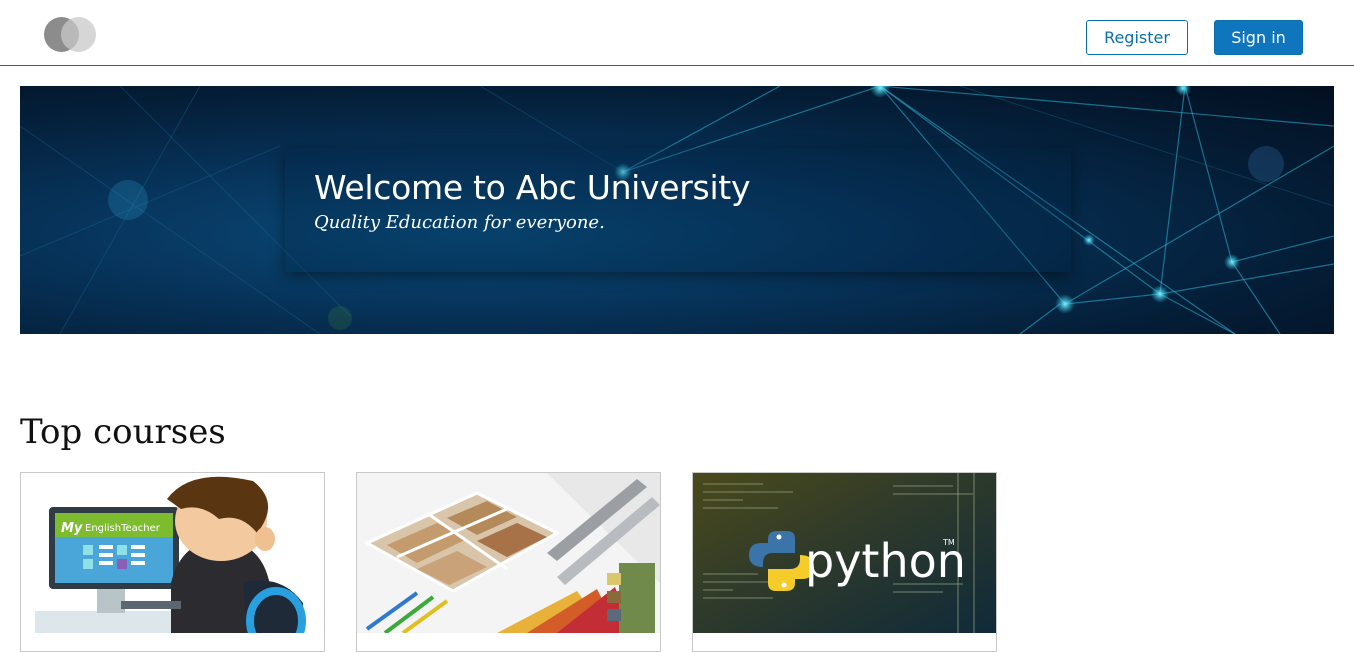 Image resolution: width=1354 pixels, height=652 pixels. I want to click on hero-subtitle: Quality Education for everyone., so click(459, 222).